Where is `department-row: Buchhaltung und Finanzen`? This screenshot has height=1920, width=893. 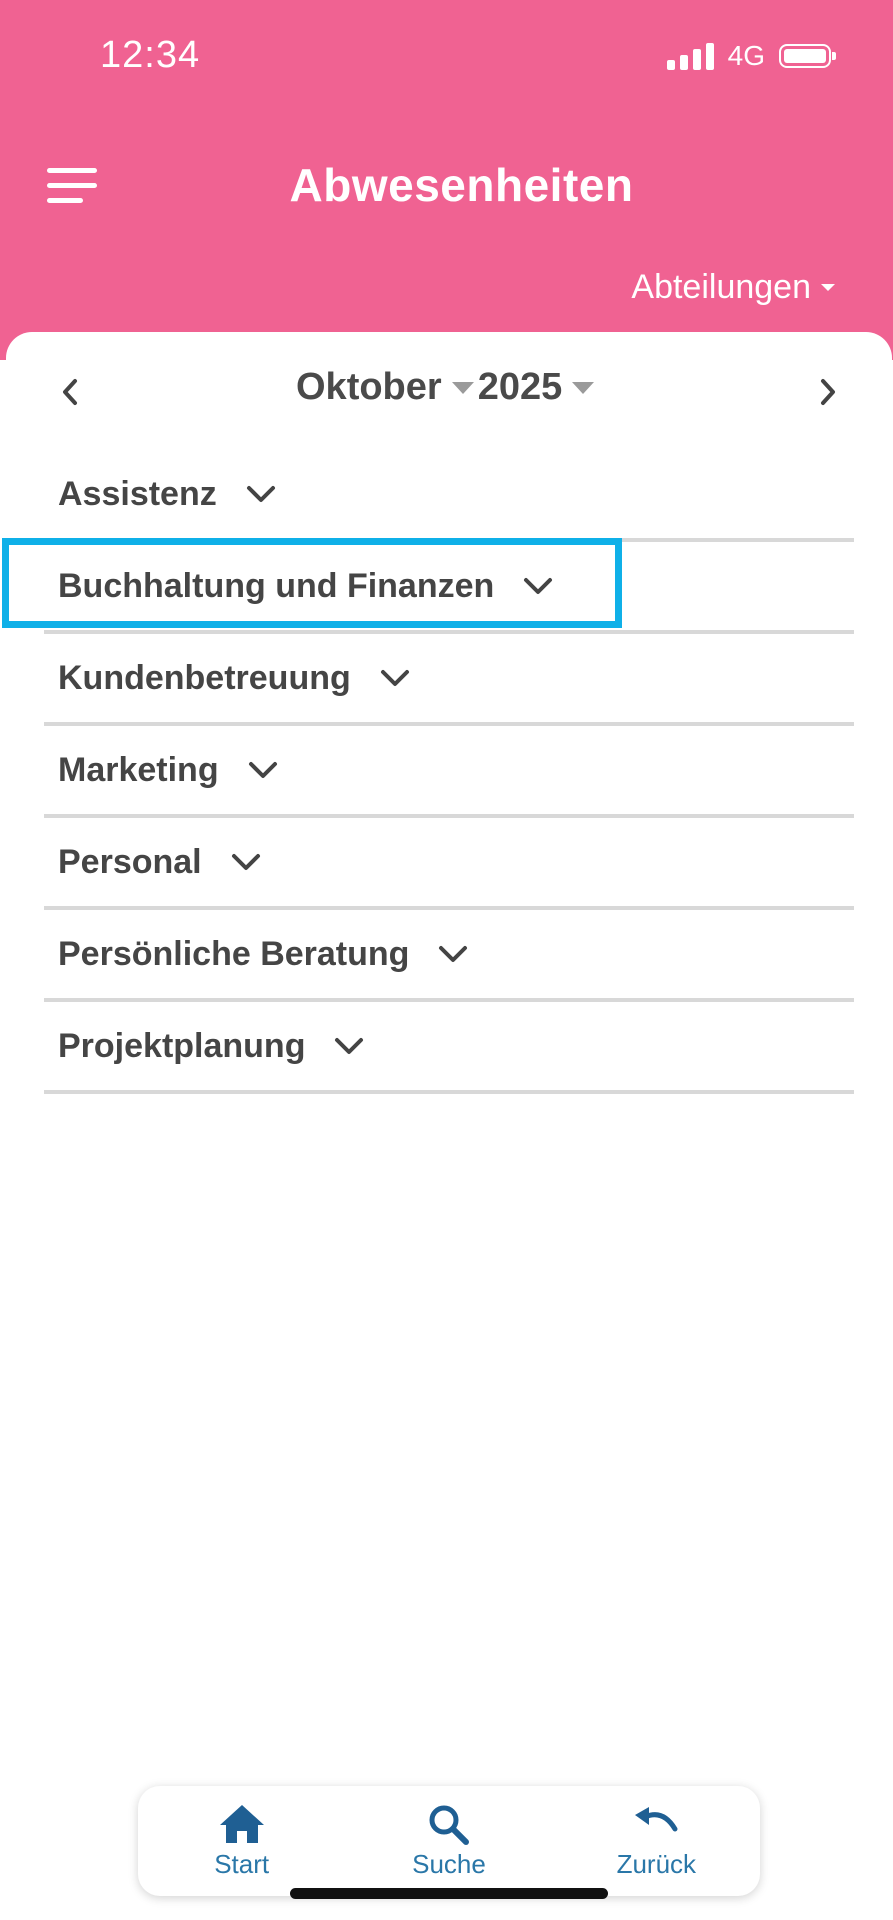 department-row: Buchhaltung und Finanzen is located at coordinates (449, 588).